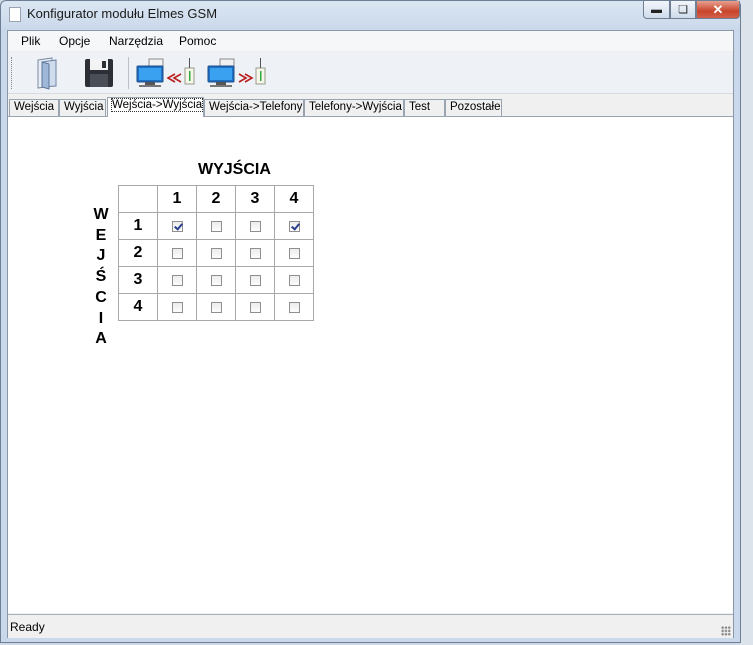 The image size is (753, 645). What do you see at coordinates (746, 322) in the screenshot?
I see `desktop-background` at bounding box center [746, 322].